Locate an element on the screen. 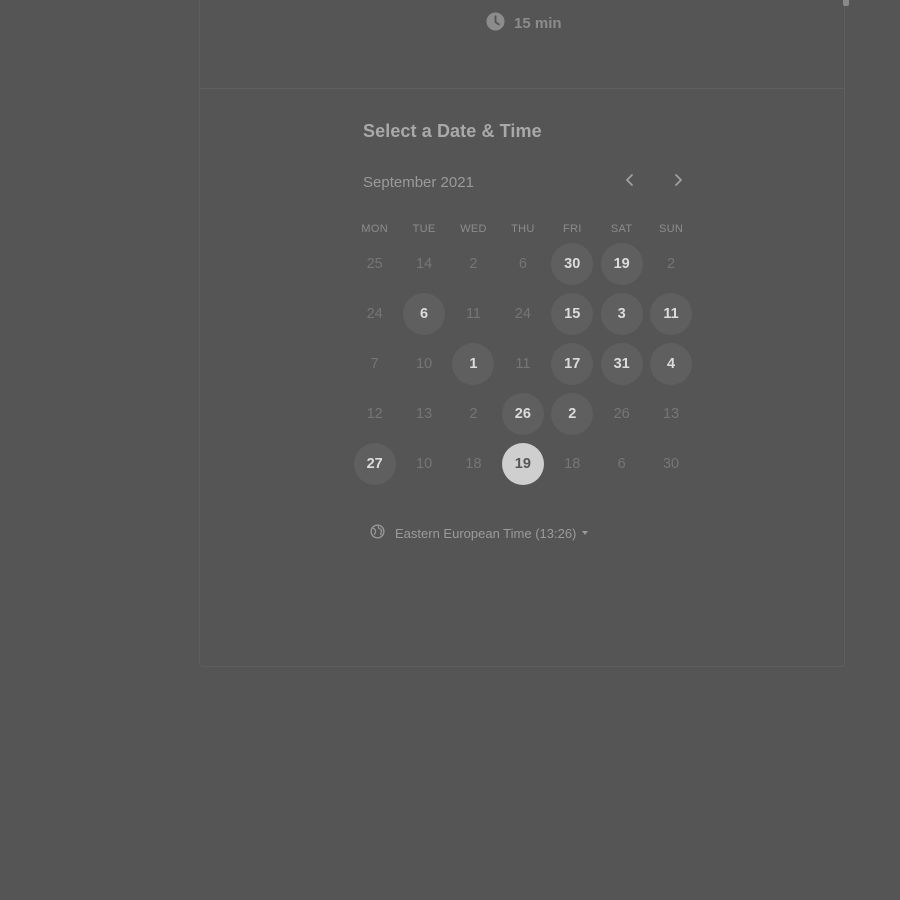  weekday-sat: SAT is located at coordinates (621, 229).